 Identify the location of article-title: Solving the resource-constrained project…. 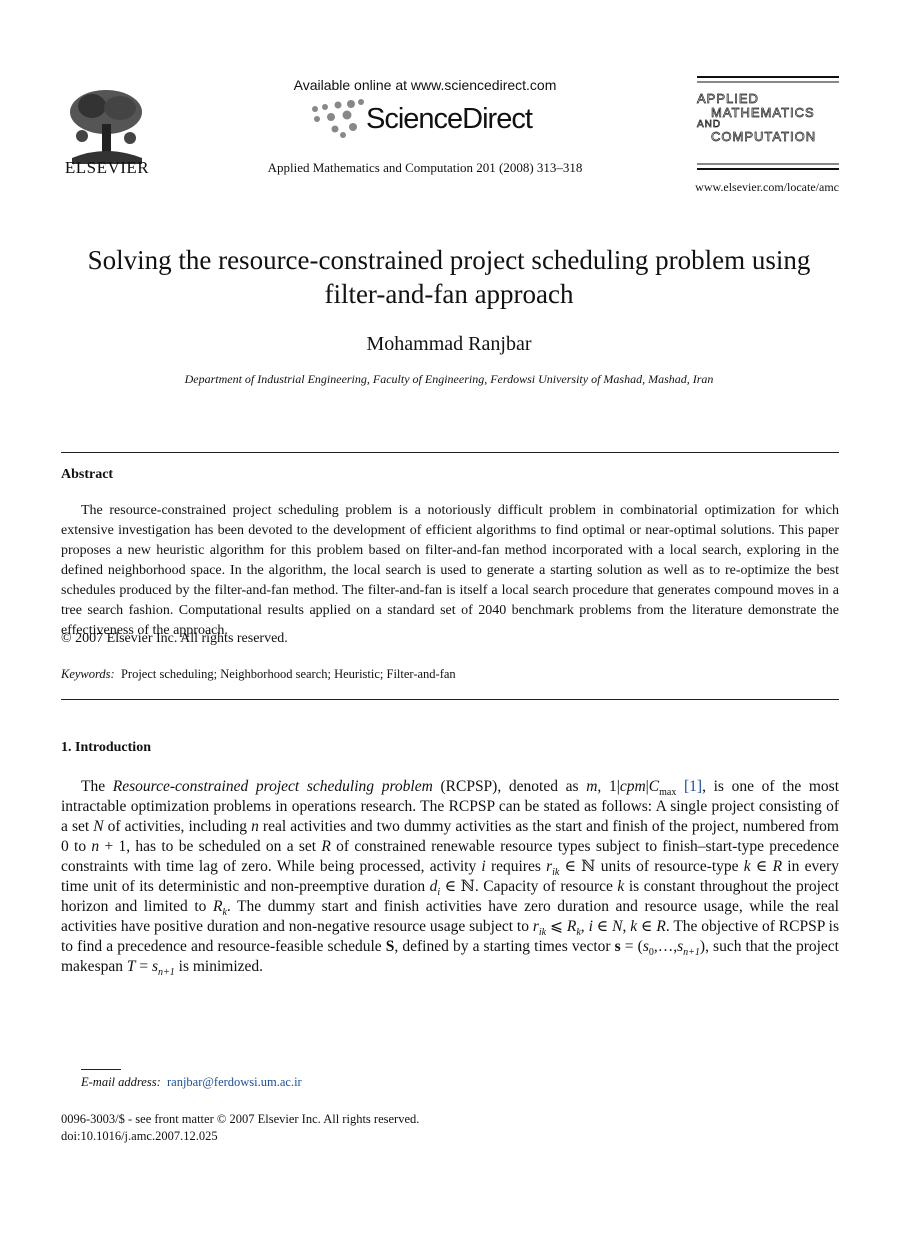
(449, 277).